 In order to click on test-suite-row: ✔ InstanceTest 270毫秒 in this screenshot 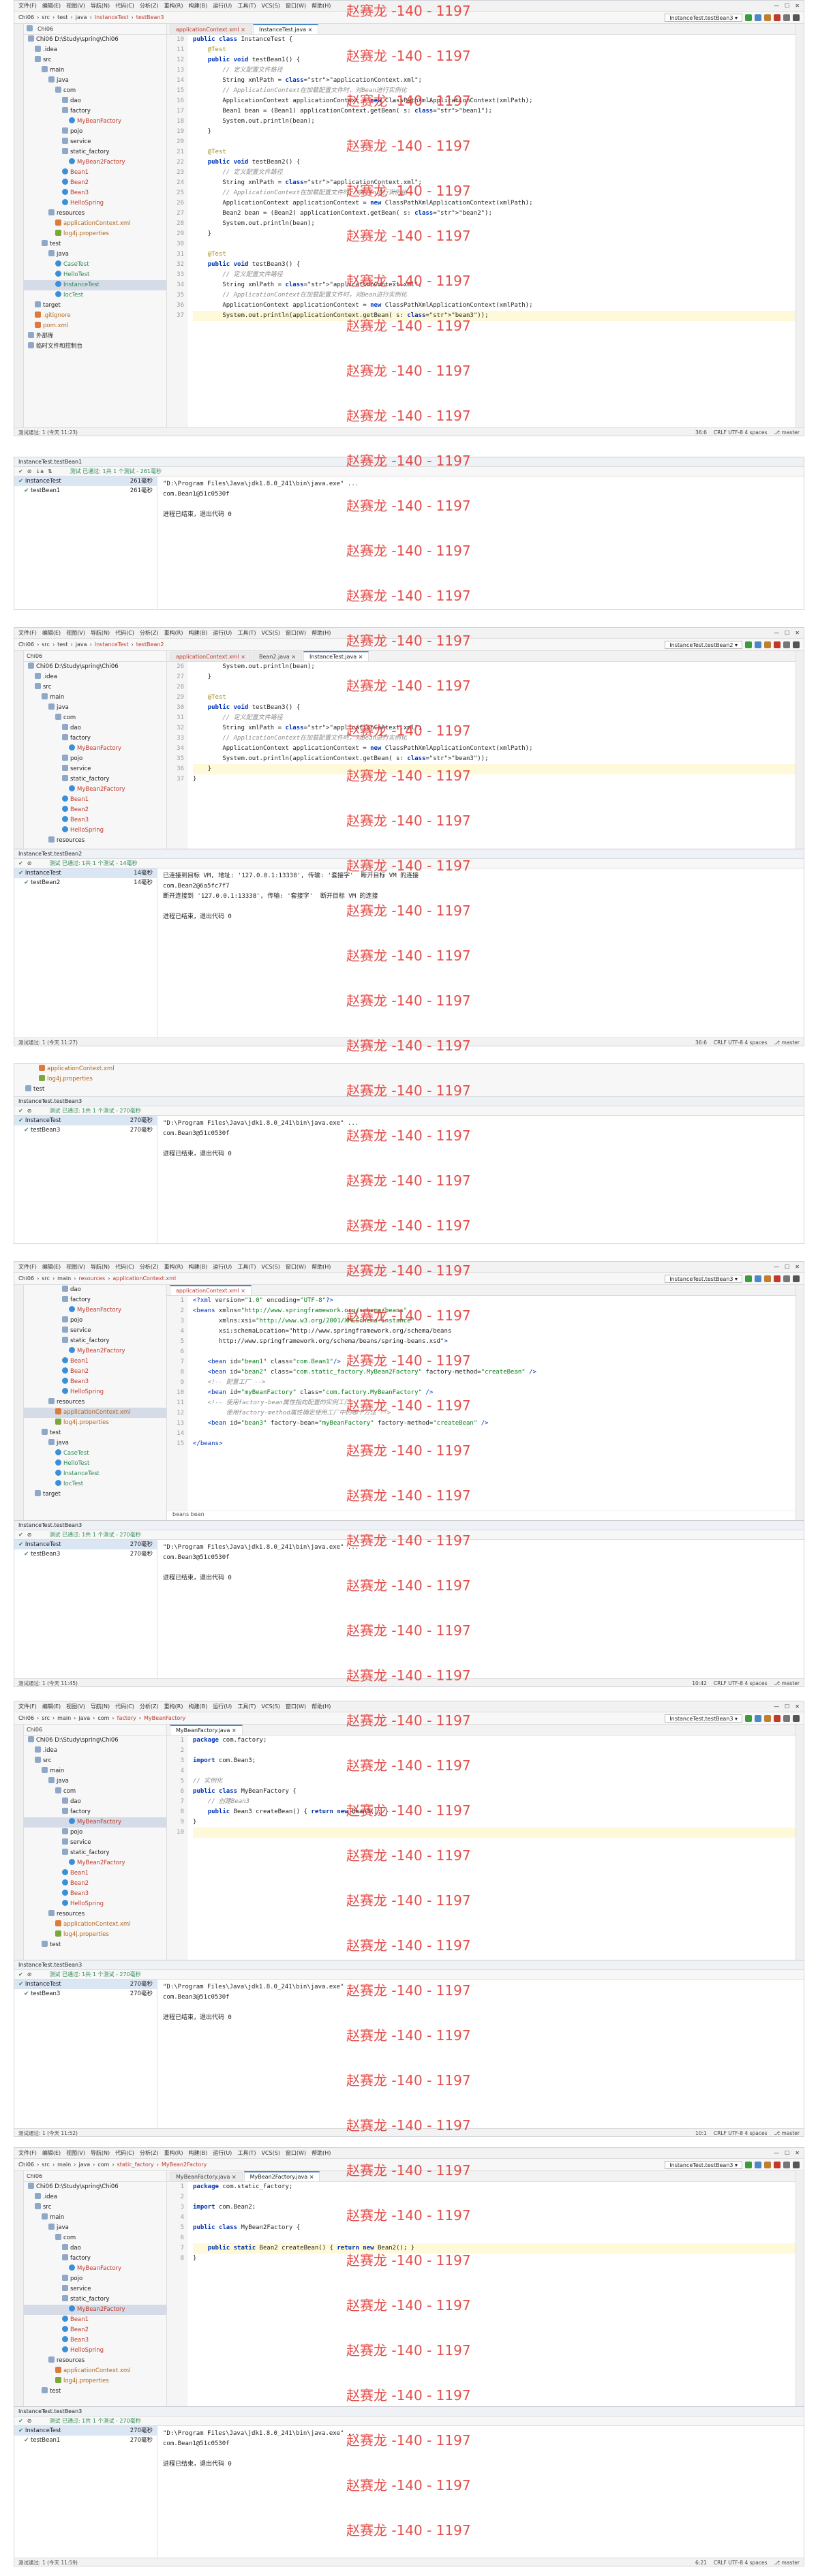, I will do `click(85, 1984)`.